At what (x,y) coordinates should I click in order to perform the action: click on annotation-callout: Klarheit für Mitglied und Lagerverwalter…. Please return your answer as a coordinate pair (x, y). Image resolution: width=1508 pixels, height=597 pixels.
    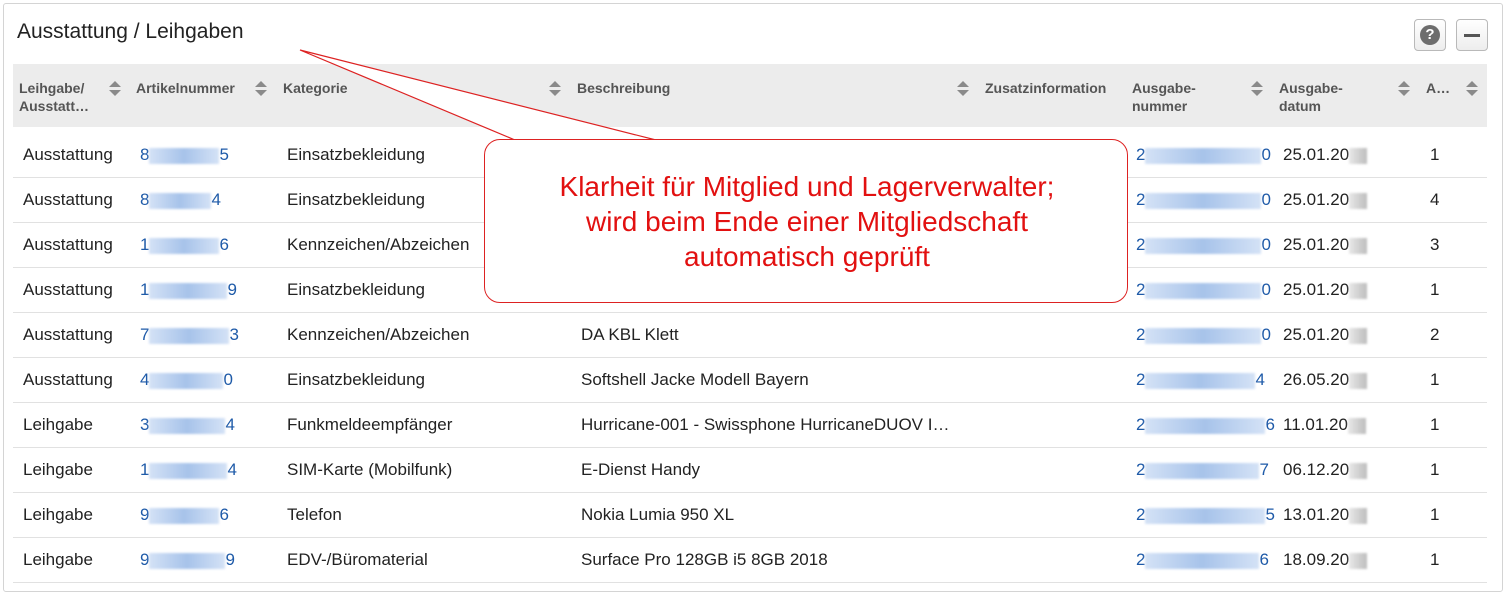
    Looking at the image, I should click on (806, 221).